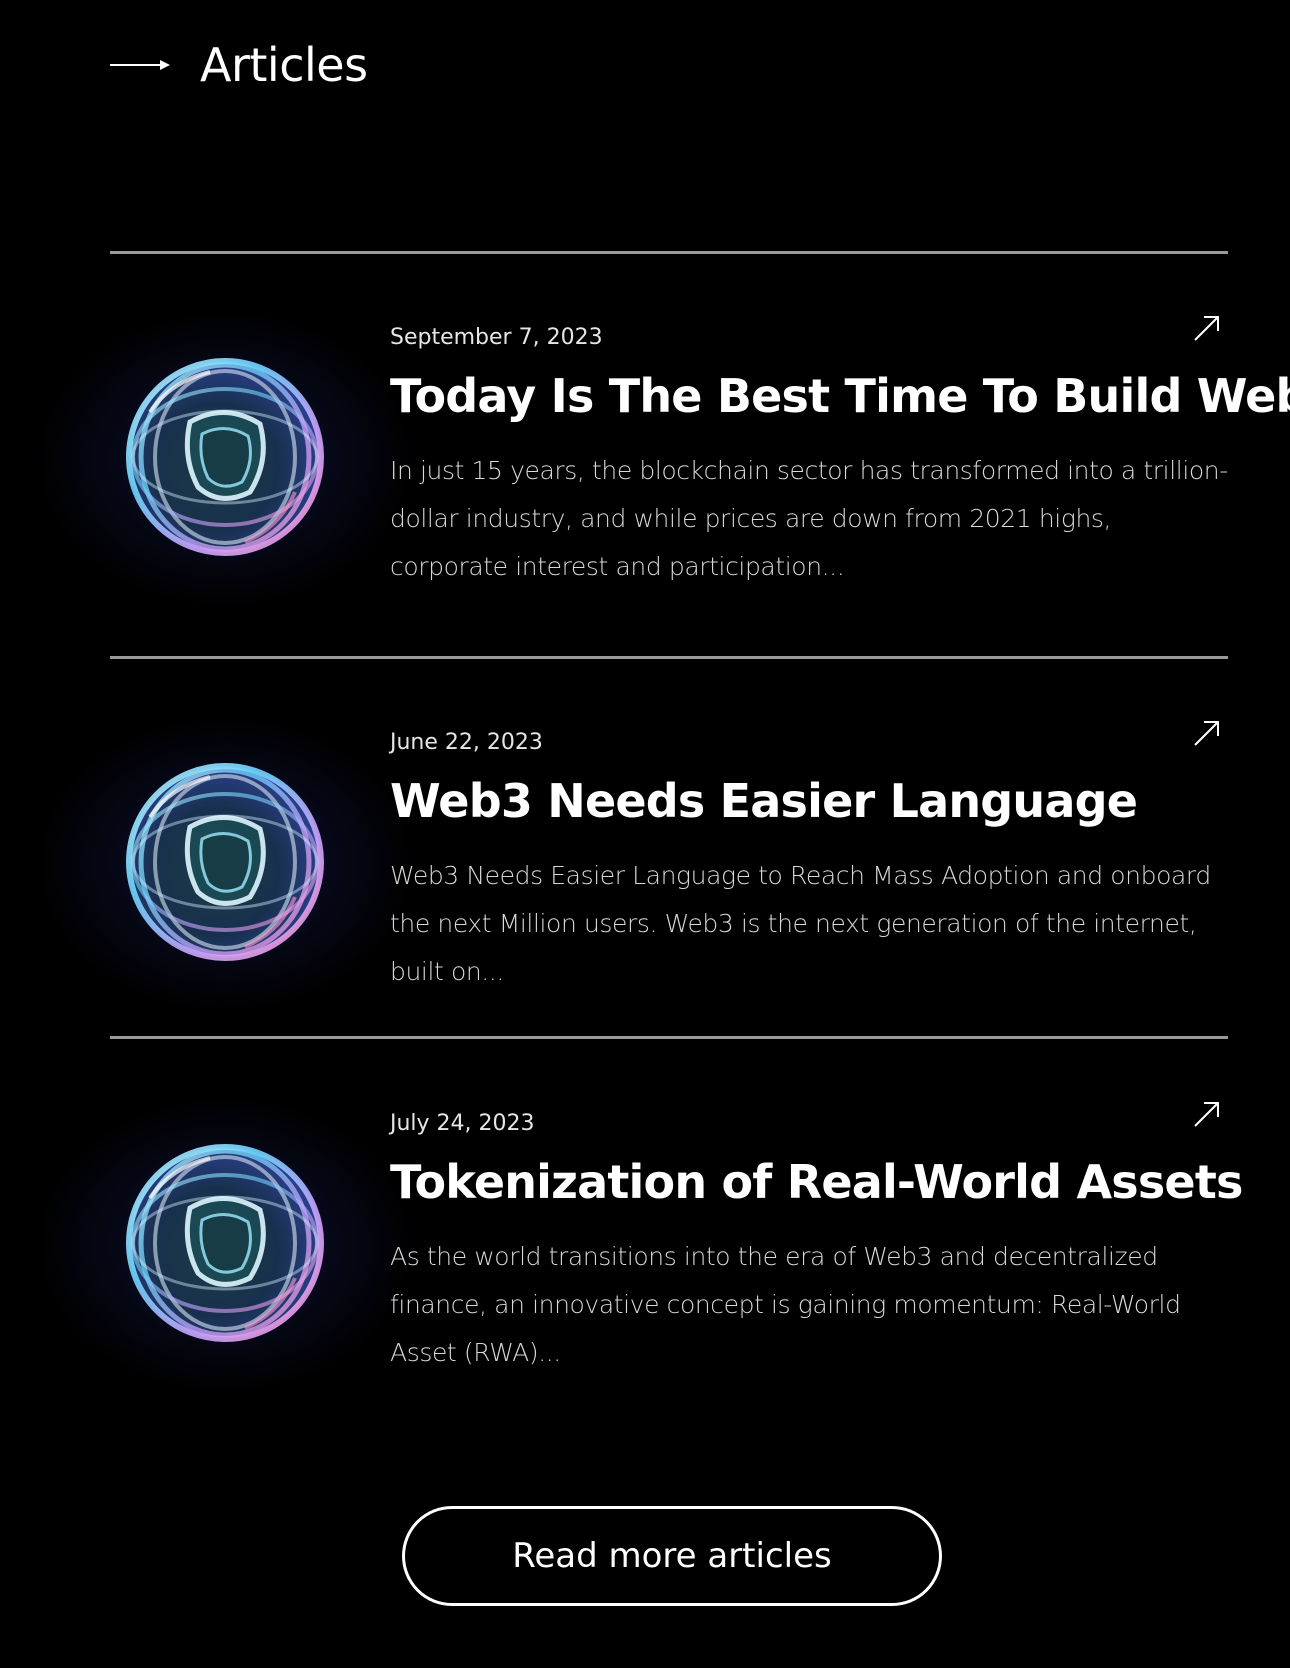 The image size is (1290, 1668). I want to click on article-date: September 7, 2023, so click(496, 337).